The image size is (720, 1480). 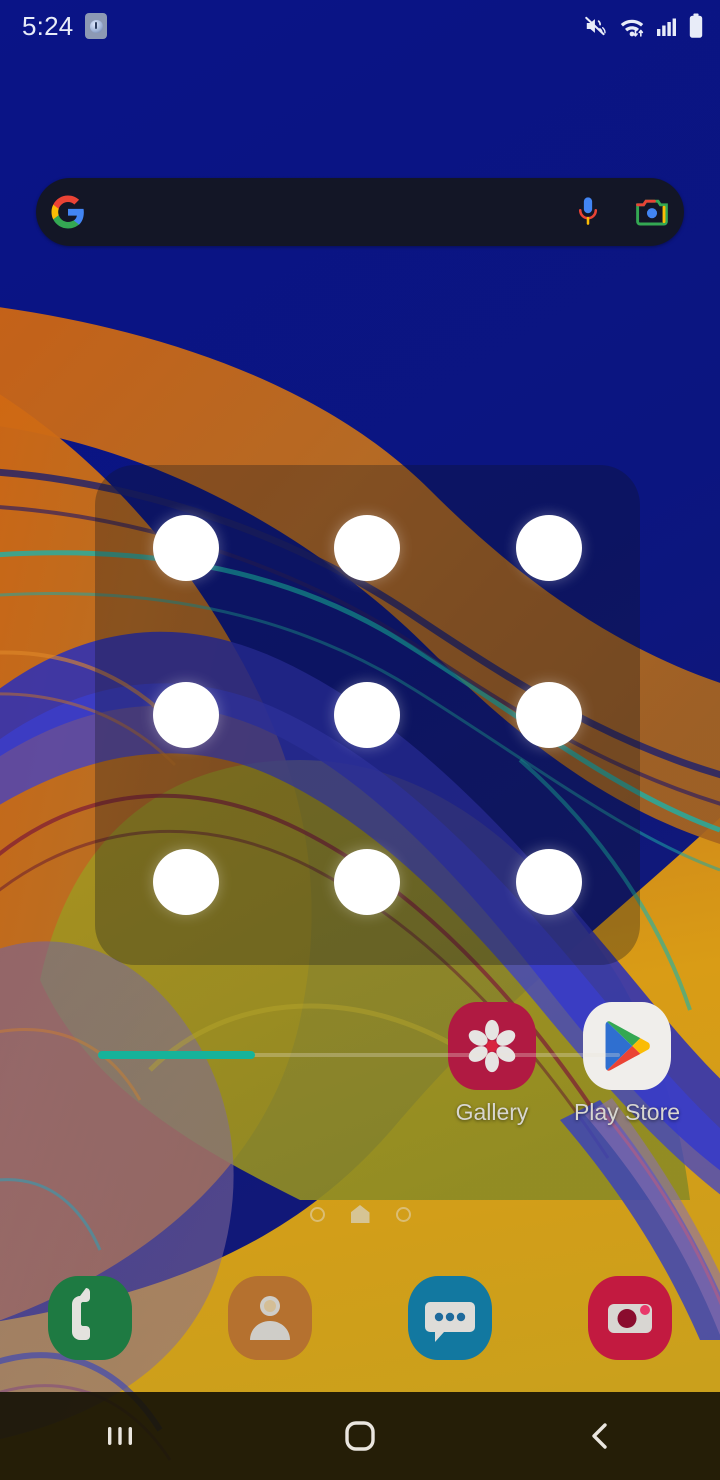 I want to click on phone-icon, so click(x=90, y=1318).